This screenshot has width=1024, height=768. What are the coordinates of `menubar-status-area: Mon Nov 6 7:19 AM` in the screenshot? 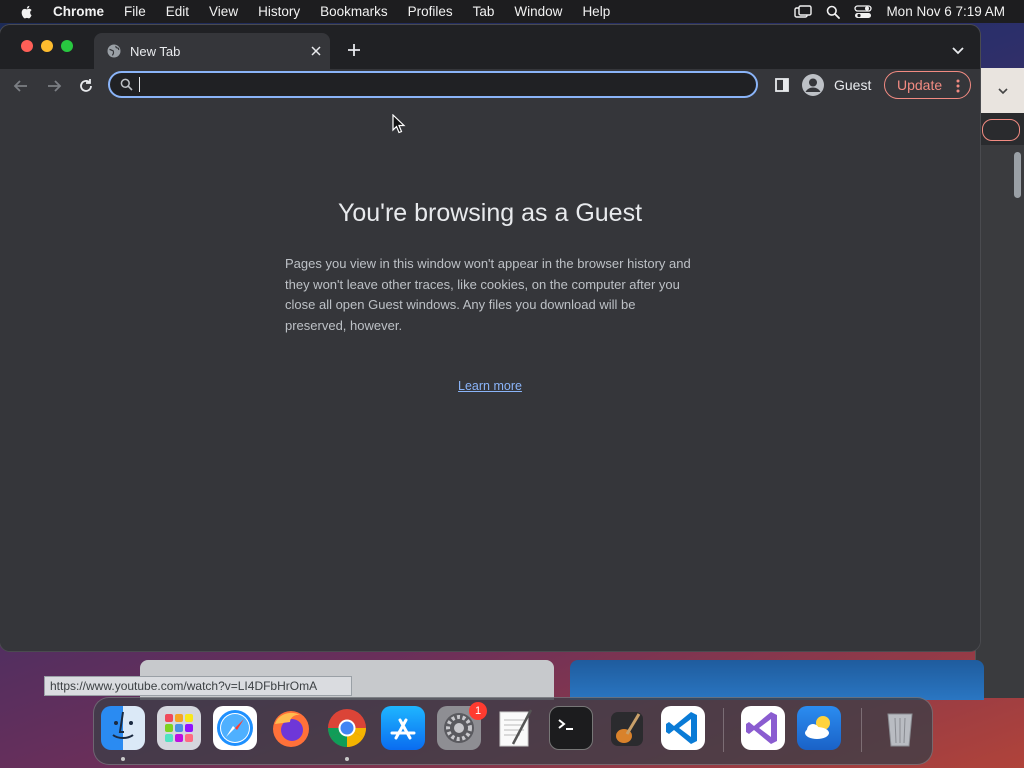 It's located at (899, 11).